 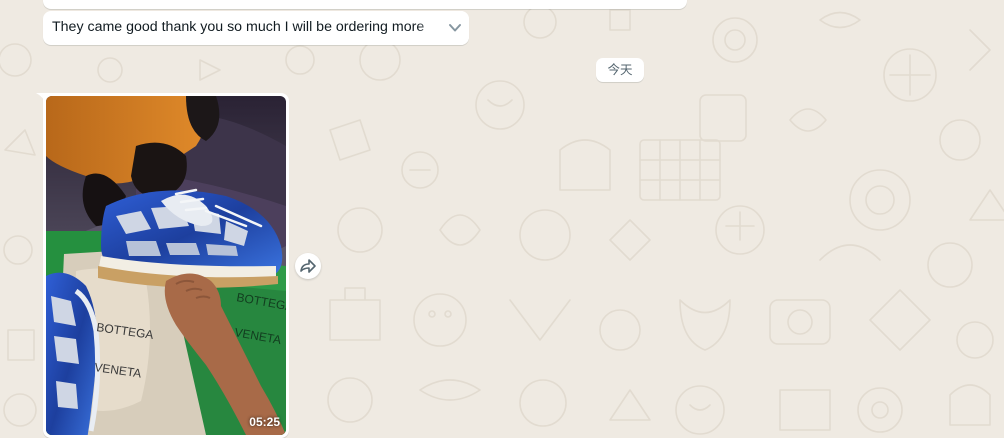 What do you see at coordinates (455, 28) in the screenshot?
I see `chevron-down-icon` at bounding box center [455, 28].